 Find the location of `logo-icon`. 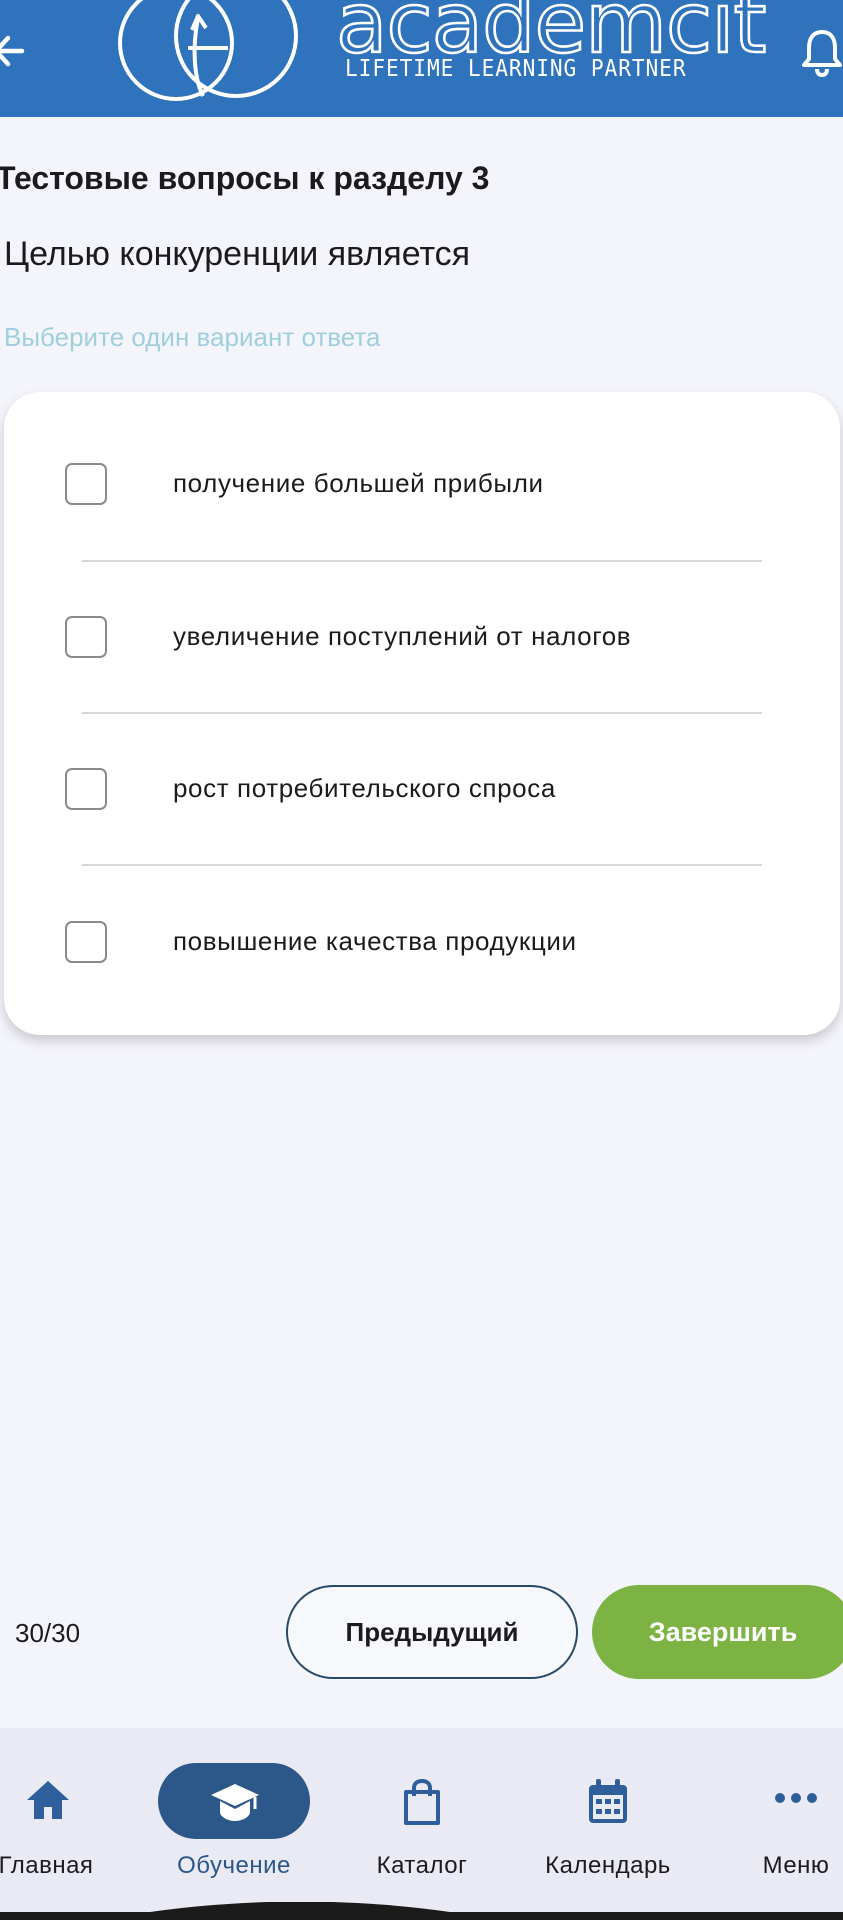

logo-icon is located at coordinates (208, 50).